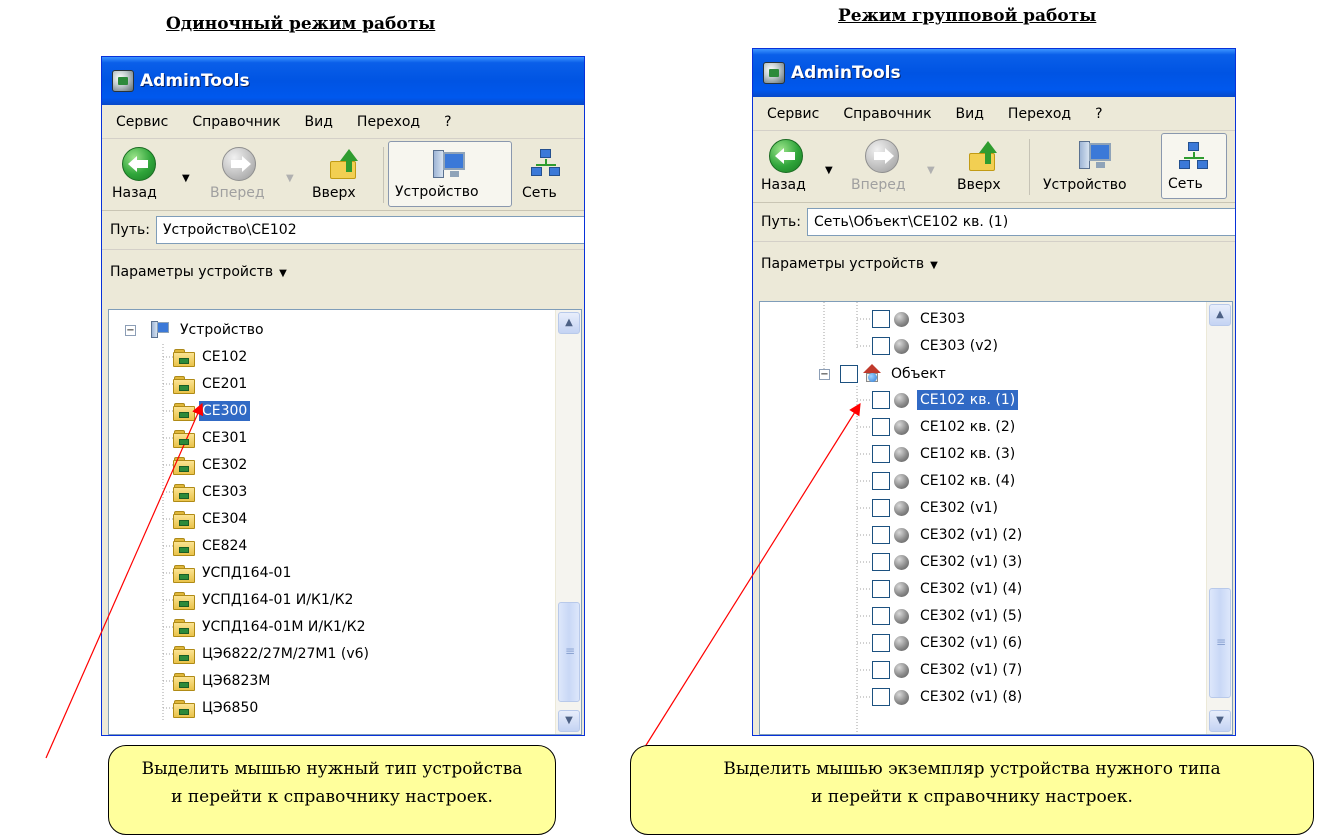 This screenshot has width=1321, height=835. What do you see at coordinates (971, 616) in the screenshot?
I see `tree-item-label: CE302 (v1) (5)` at bounding box center [971, 616].